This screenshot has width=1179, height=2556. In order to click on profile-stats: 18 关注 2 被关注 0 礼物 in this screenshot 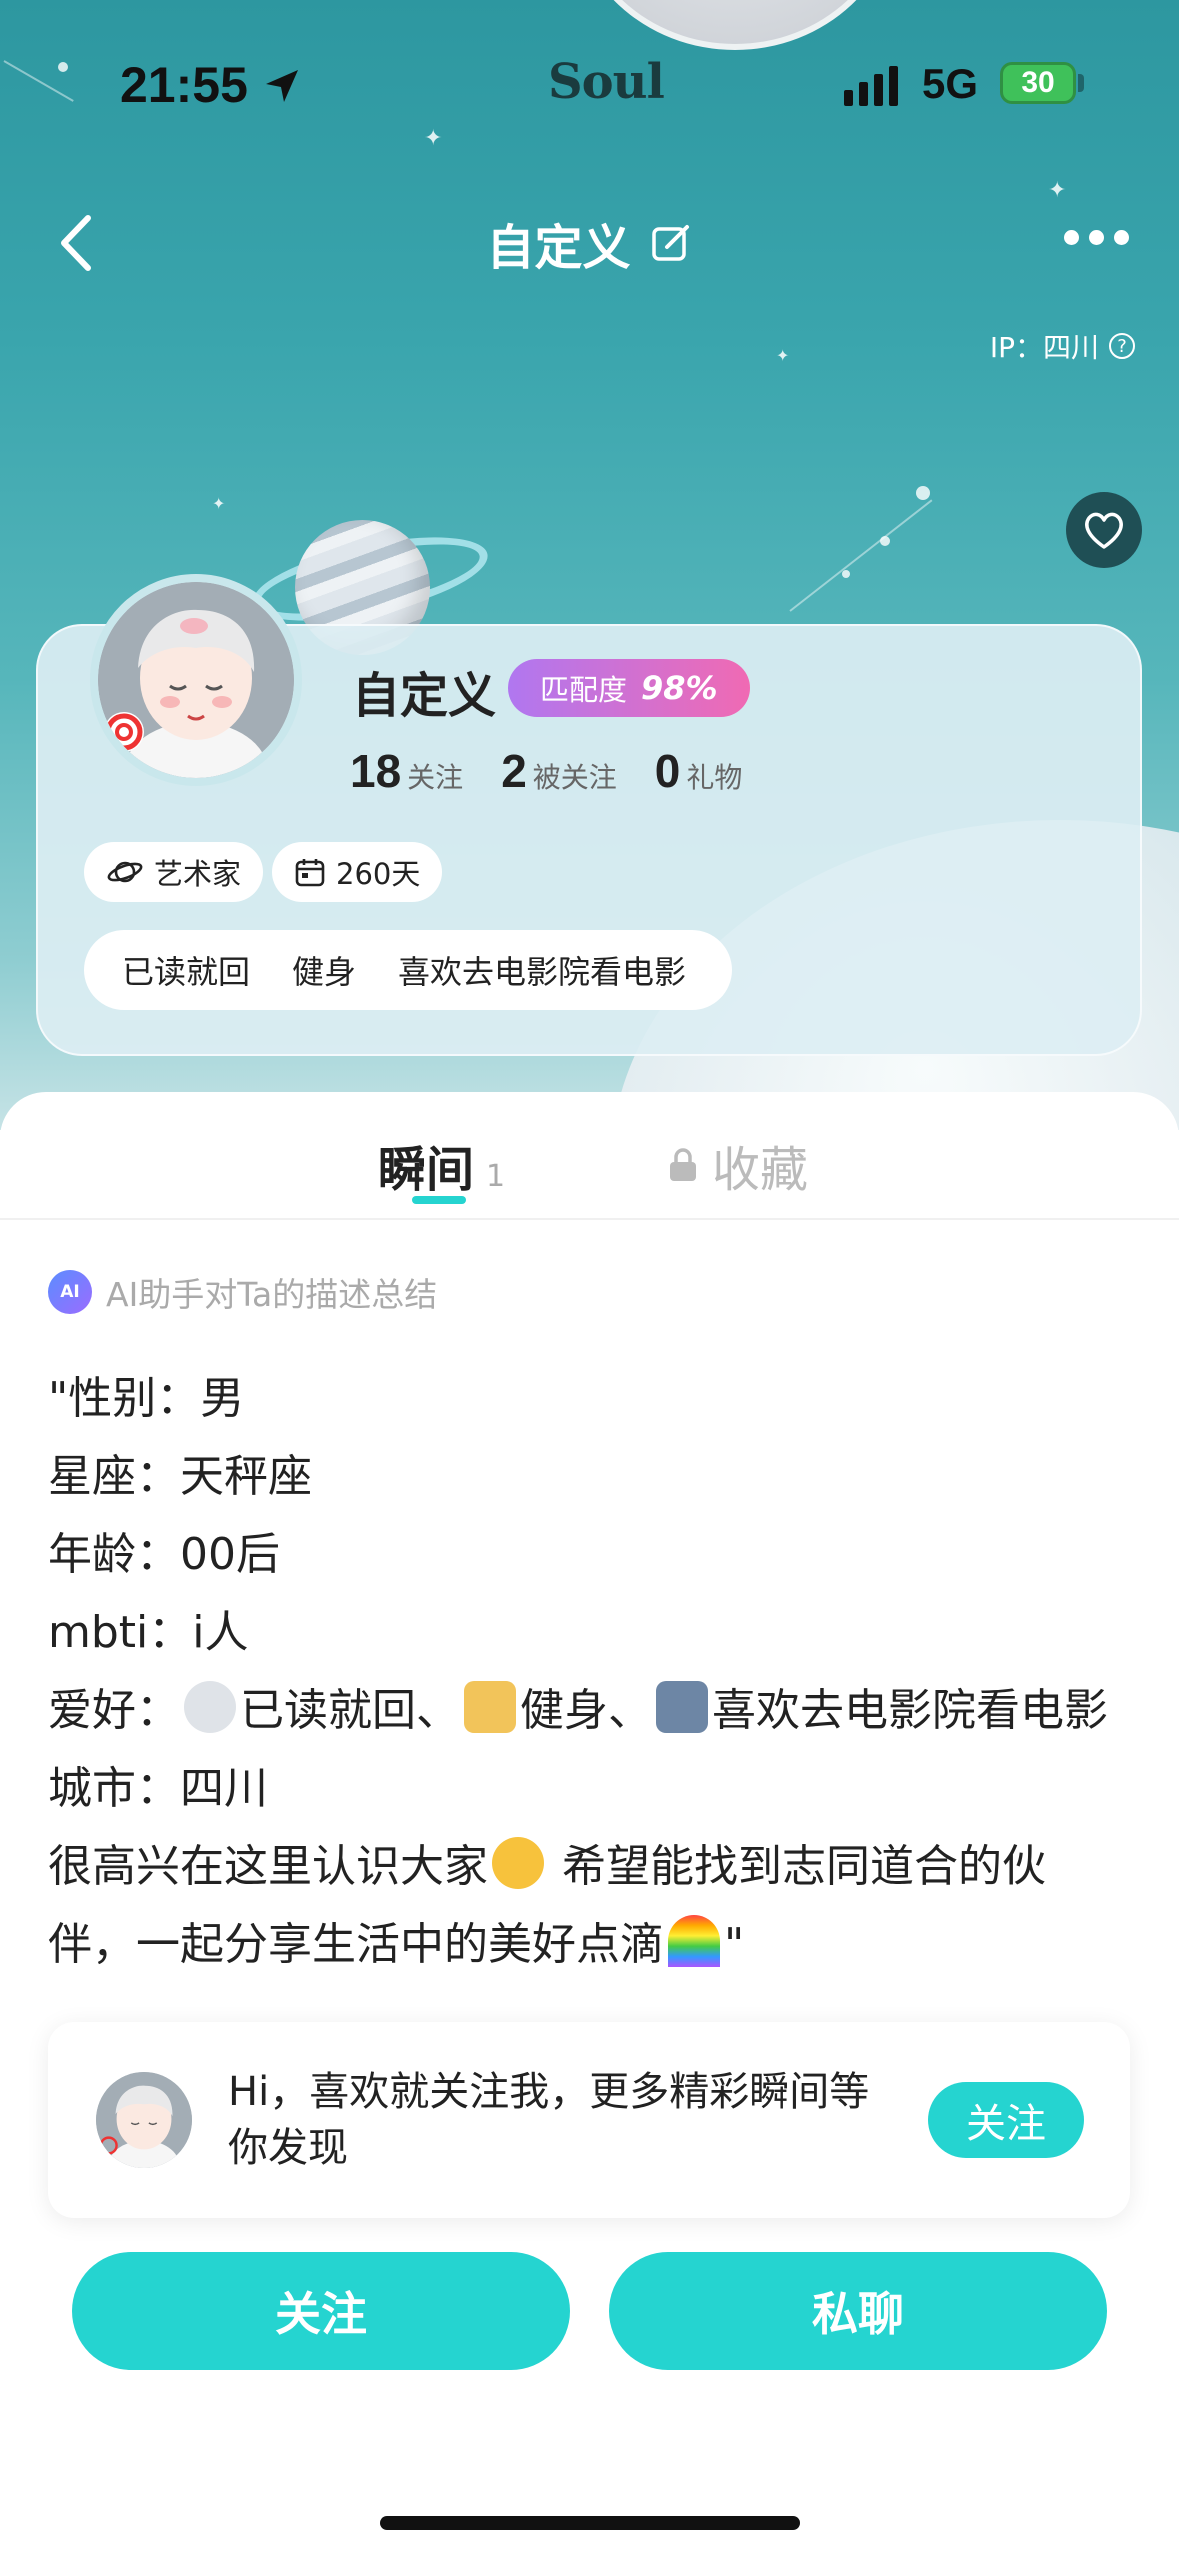, I will do `click(546, 771)`.